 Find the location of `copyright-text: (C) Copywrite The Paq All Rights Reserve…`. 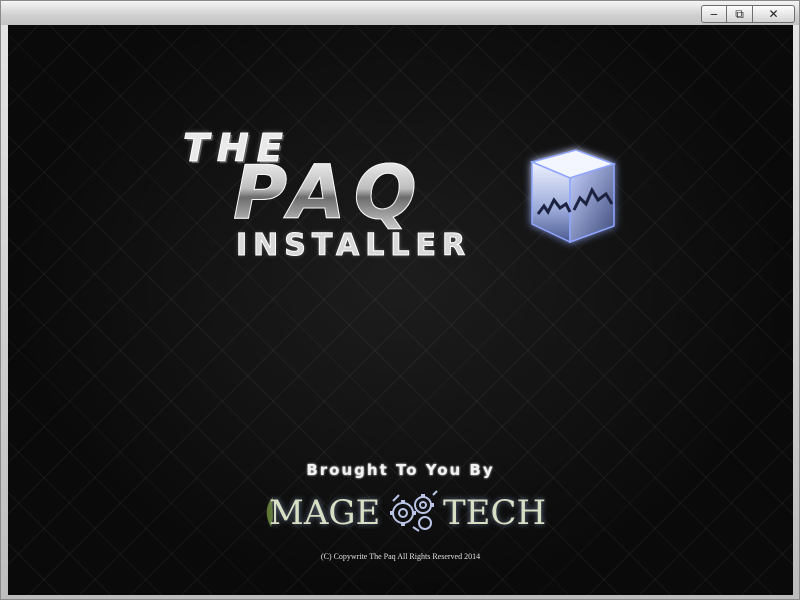

copyright-text: (C) Copywrite The Paq All Rights Reserve… is located at coordinates (400, 556).